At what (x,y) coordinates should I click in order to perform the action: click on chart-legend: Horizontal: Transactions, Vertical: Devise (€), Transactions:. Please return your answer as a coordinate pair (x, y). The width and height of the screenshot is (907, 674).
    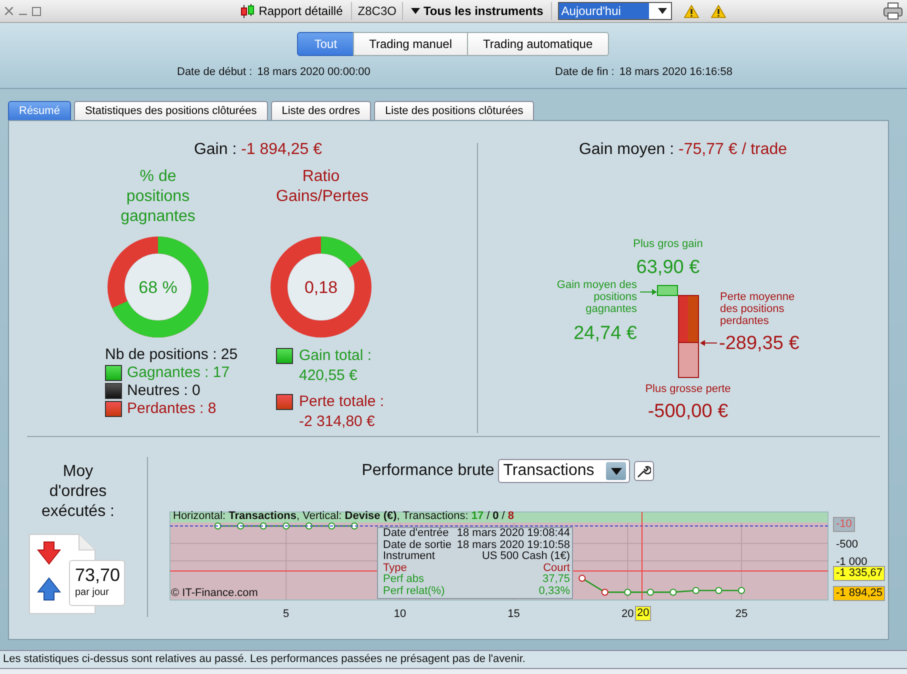
    Looking at the image, I should click on (320, 516).